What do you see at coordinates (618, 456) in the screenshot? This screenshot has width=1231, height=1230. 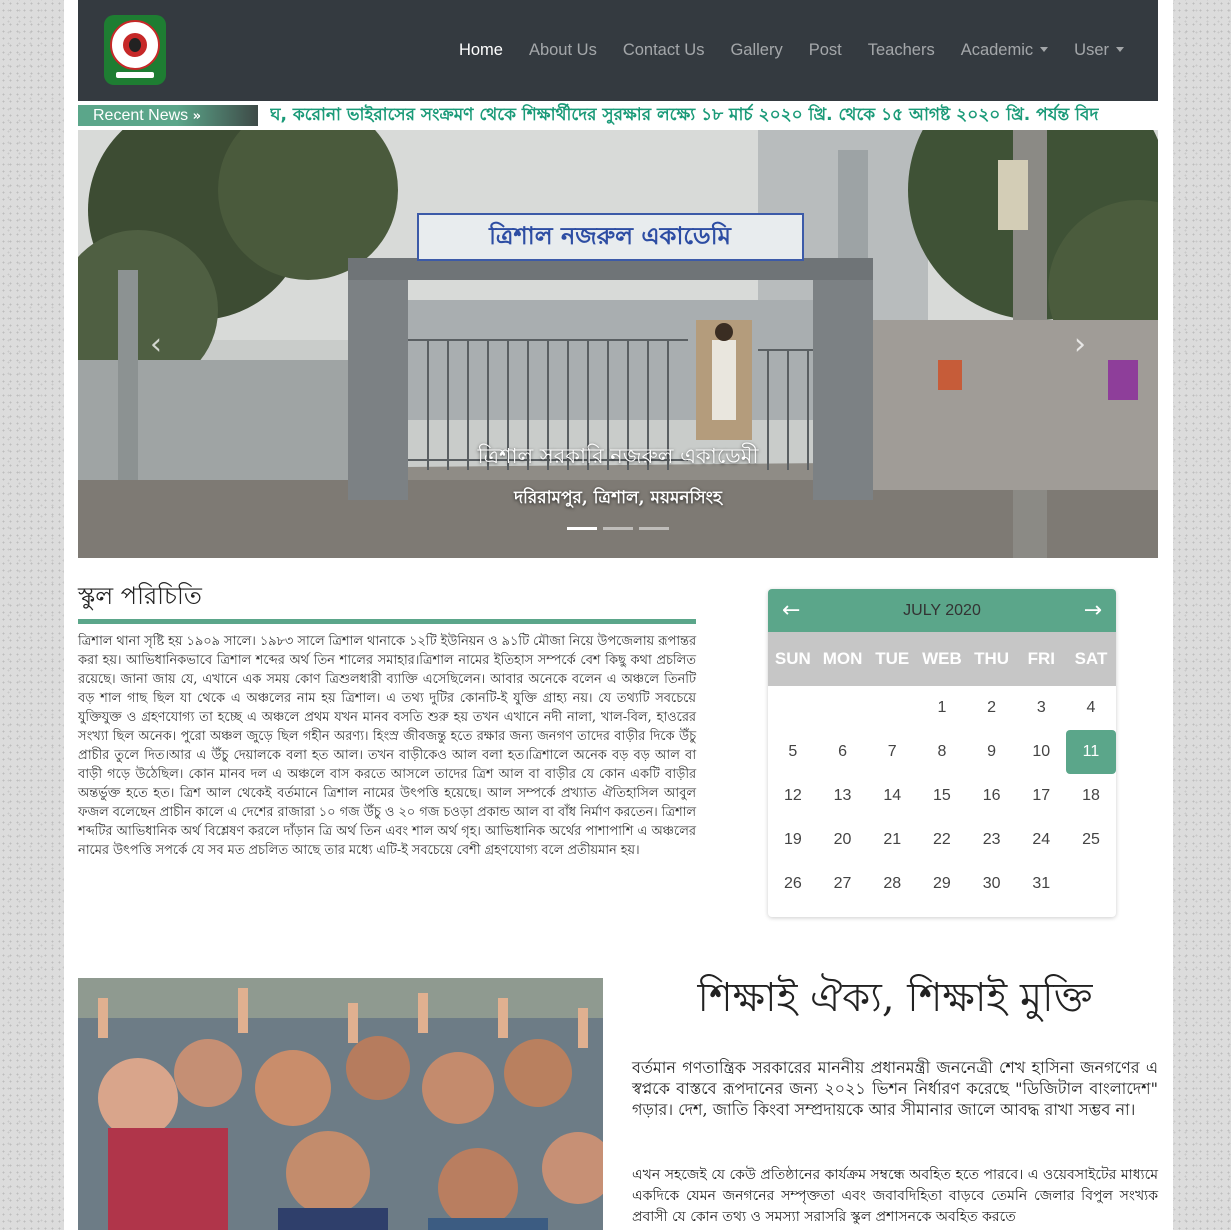 I see `carousel-title: ত্রিশাল সরকারি নজরুল একাডেমী` at bounding box center [618, 456].